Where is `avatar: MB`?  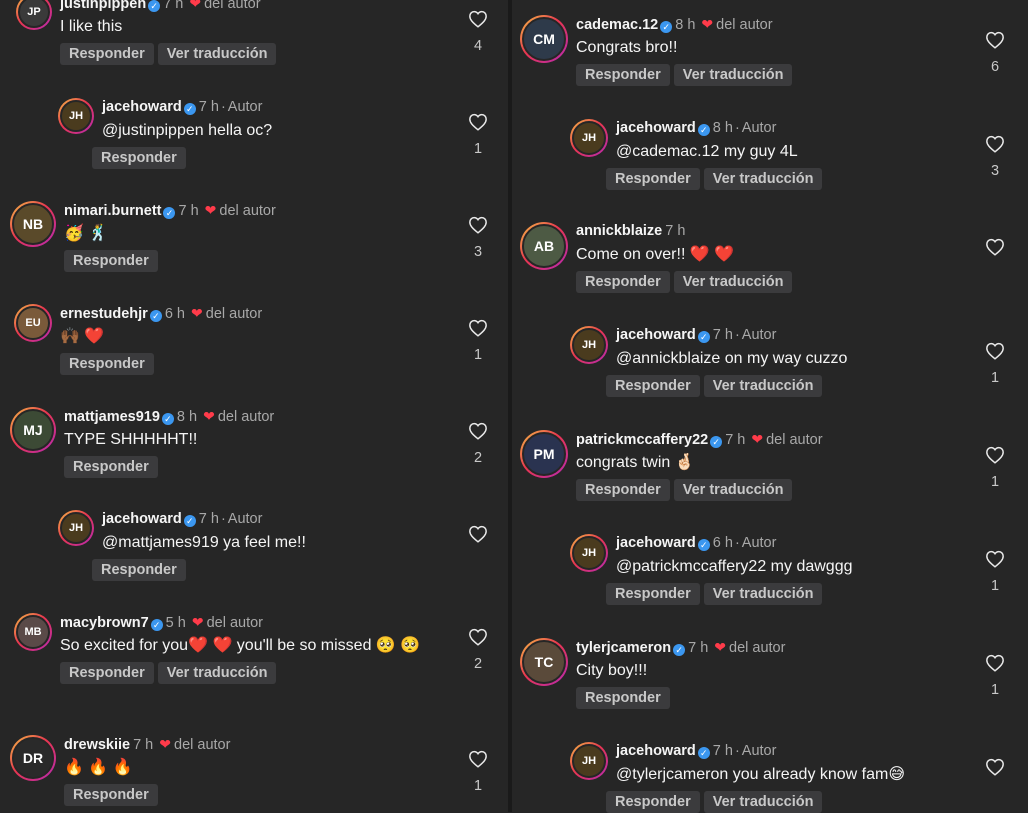 avatar: MB is located at coordinates (33, 632).